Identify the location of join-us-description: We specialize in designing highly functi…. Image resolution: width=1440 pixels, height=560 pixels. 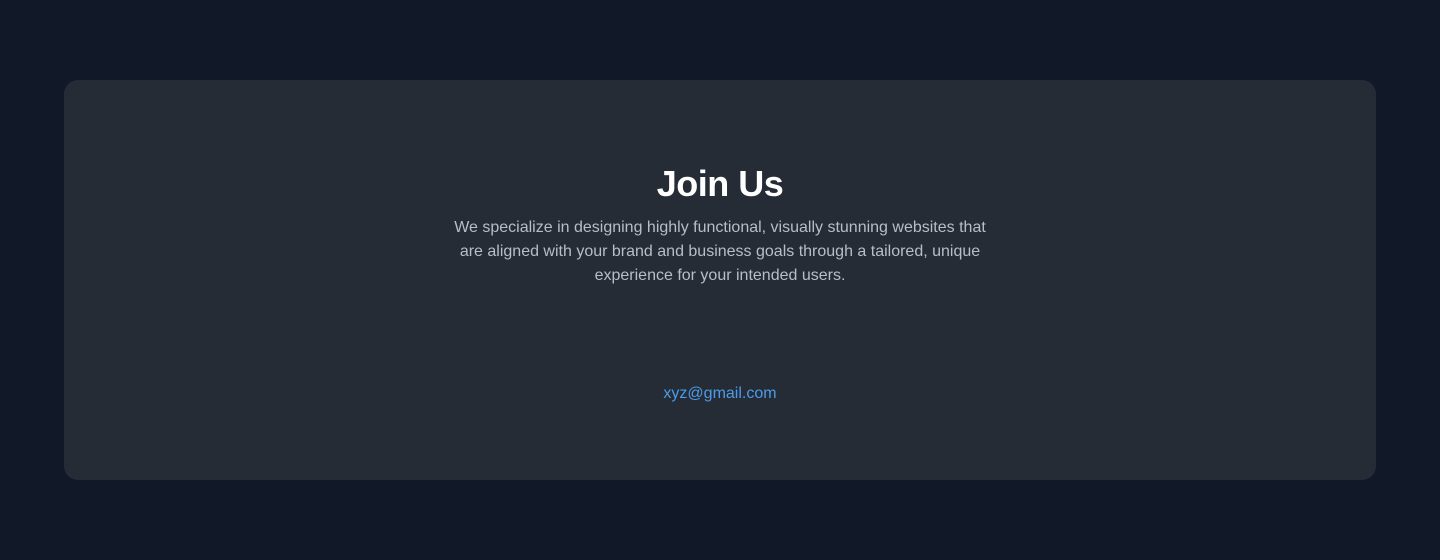
(720, 251).